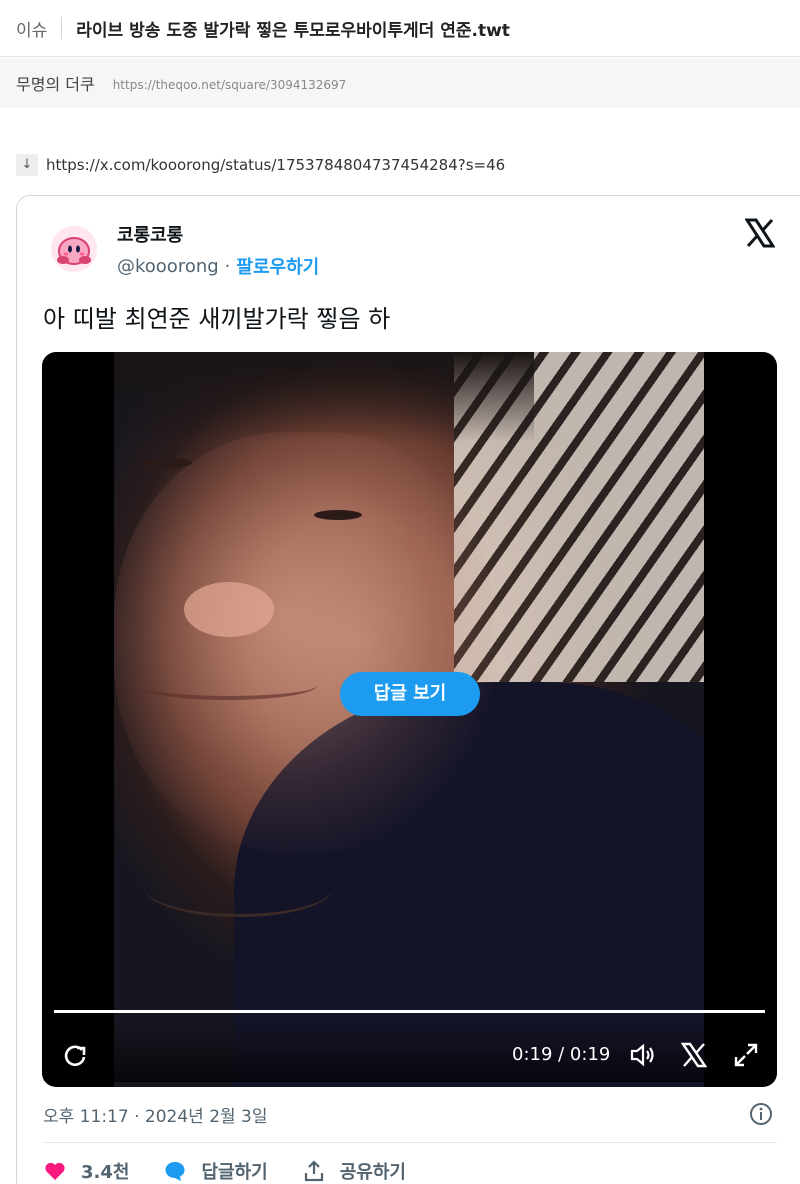 This screenshot has height=1184, width=800. Describe the element at coordinates (229, 609) in the screenshot. I see `nose` at that location.